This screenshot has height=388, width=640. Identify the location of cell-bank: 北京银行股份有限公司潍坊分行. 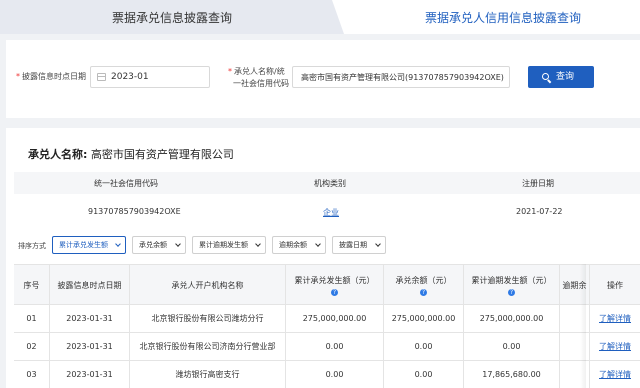
(208, 319).